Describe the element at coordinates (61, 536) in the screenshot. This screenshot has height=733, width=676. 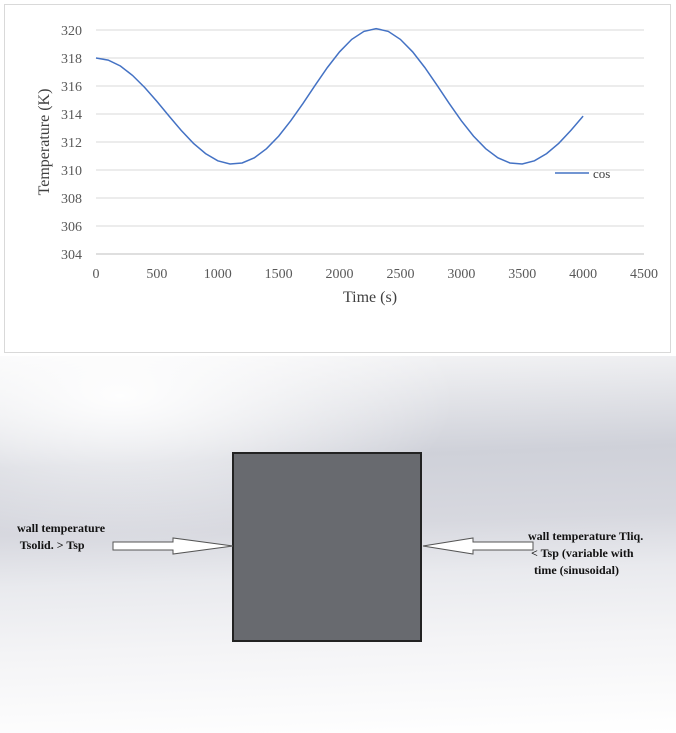
I see `left-wall-label: wall temperature Tsolid. > Tsp` at that location.